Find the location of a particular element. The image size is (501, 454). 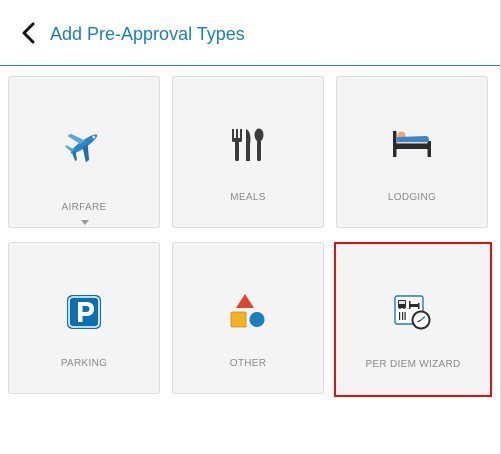

tile-other: OTHER is located at coordinates (248, 318).